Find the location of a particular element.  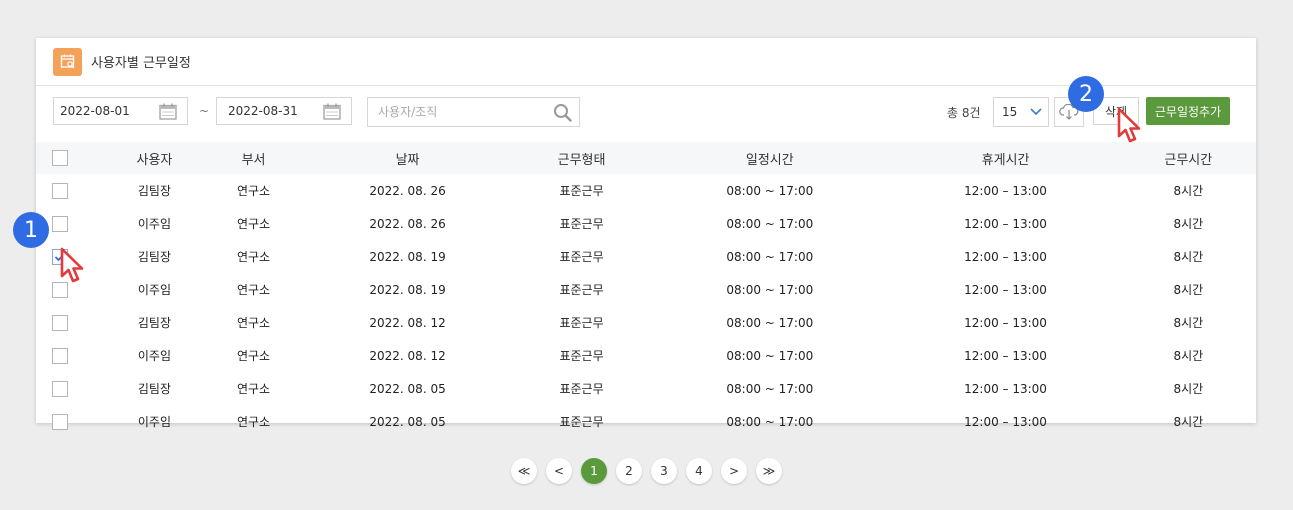

page-button-1: 1 is located at coordinates (594, 471).